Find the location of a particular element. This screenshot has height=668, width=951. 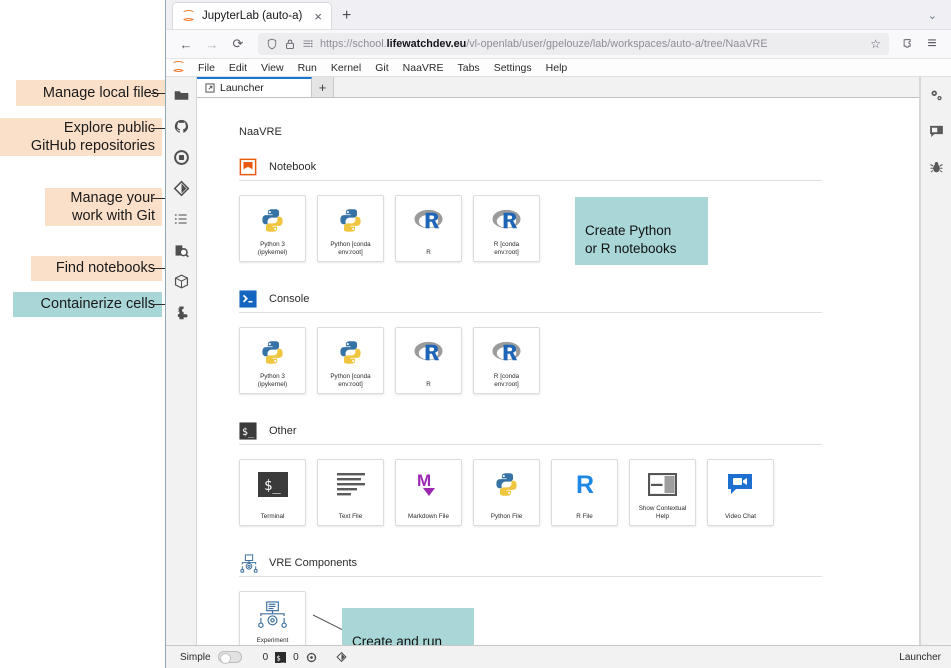

text-file-icon is located at coordinates (351, 484).